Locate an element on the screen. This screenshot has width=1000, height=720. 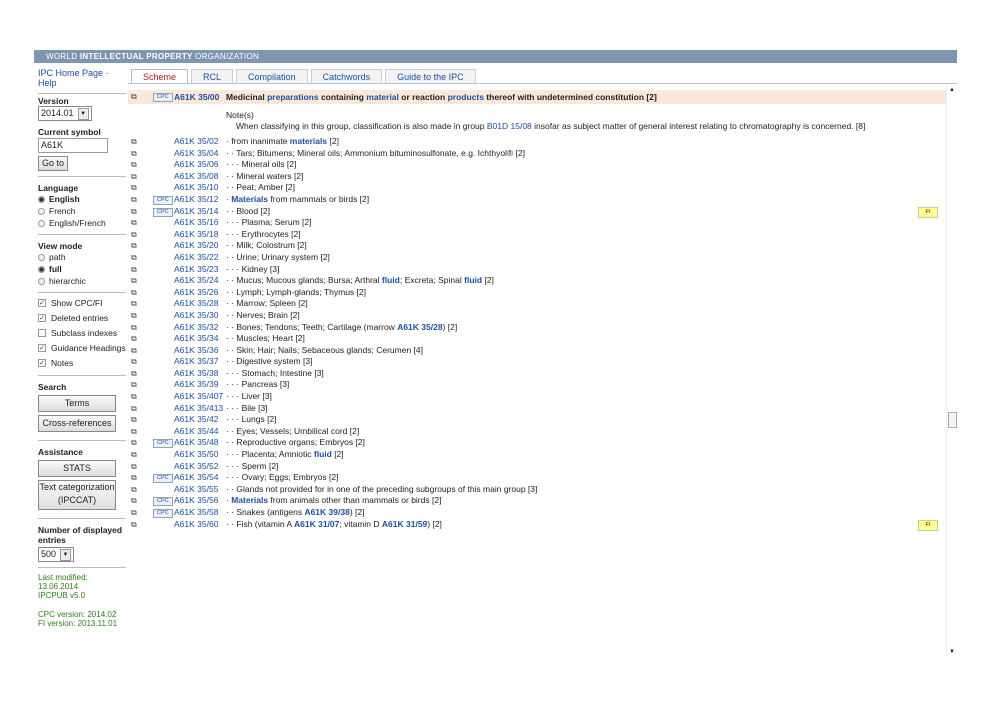
entry-symbol: A61K 35/22 is located at coordinates (196, 258).